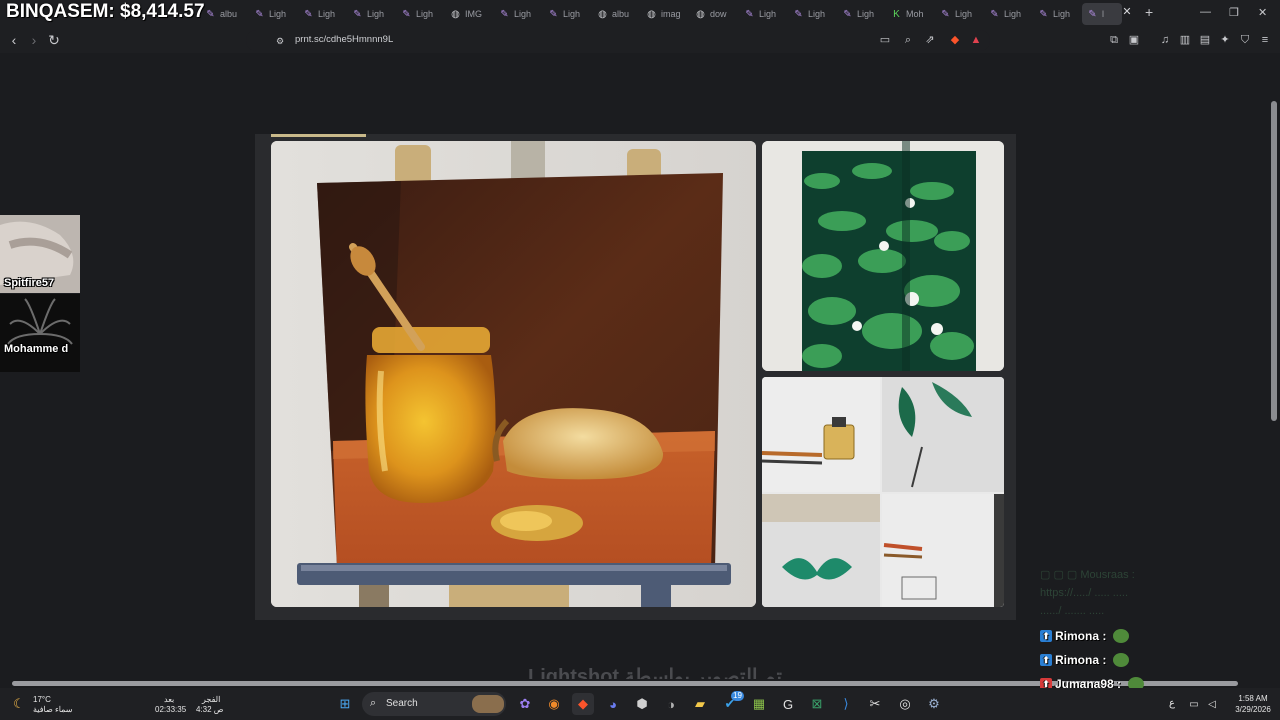 The image size is (1280, 720). I want to click on tab-label: Moh, so click(915, 14).